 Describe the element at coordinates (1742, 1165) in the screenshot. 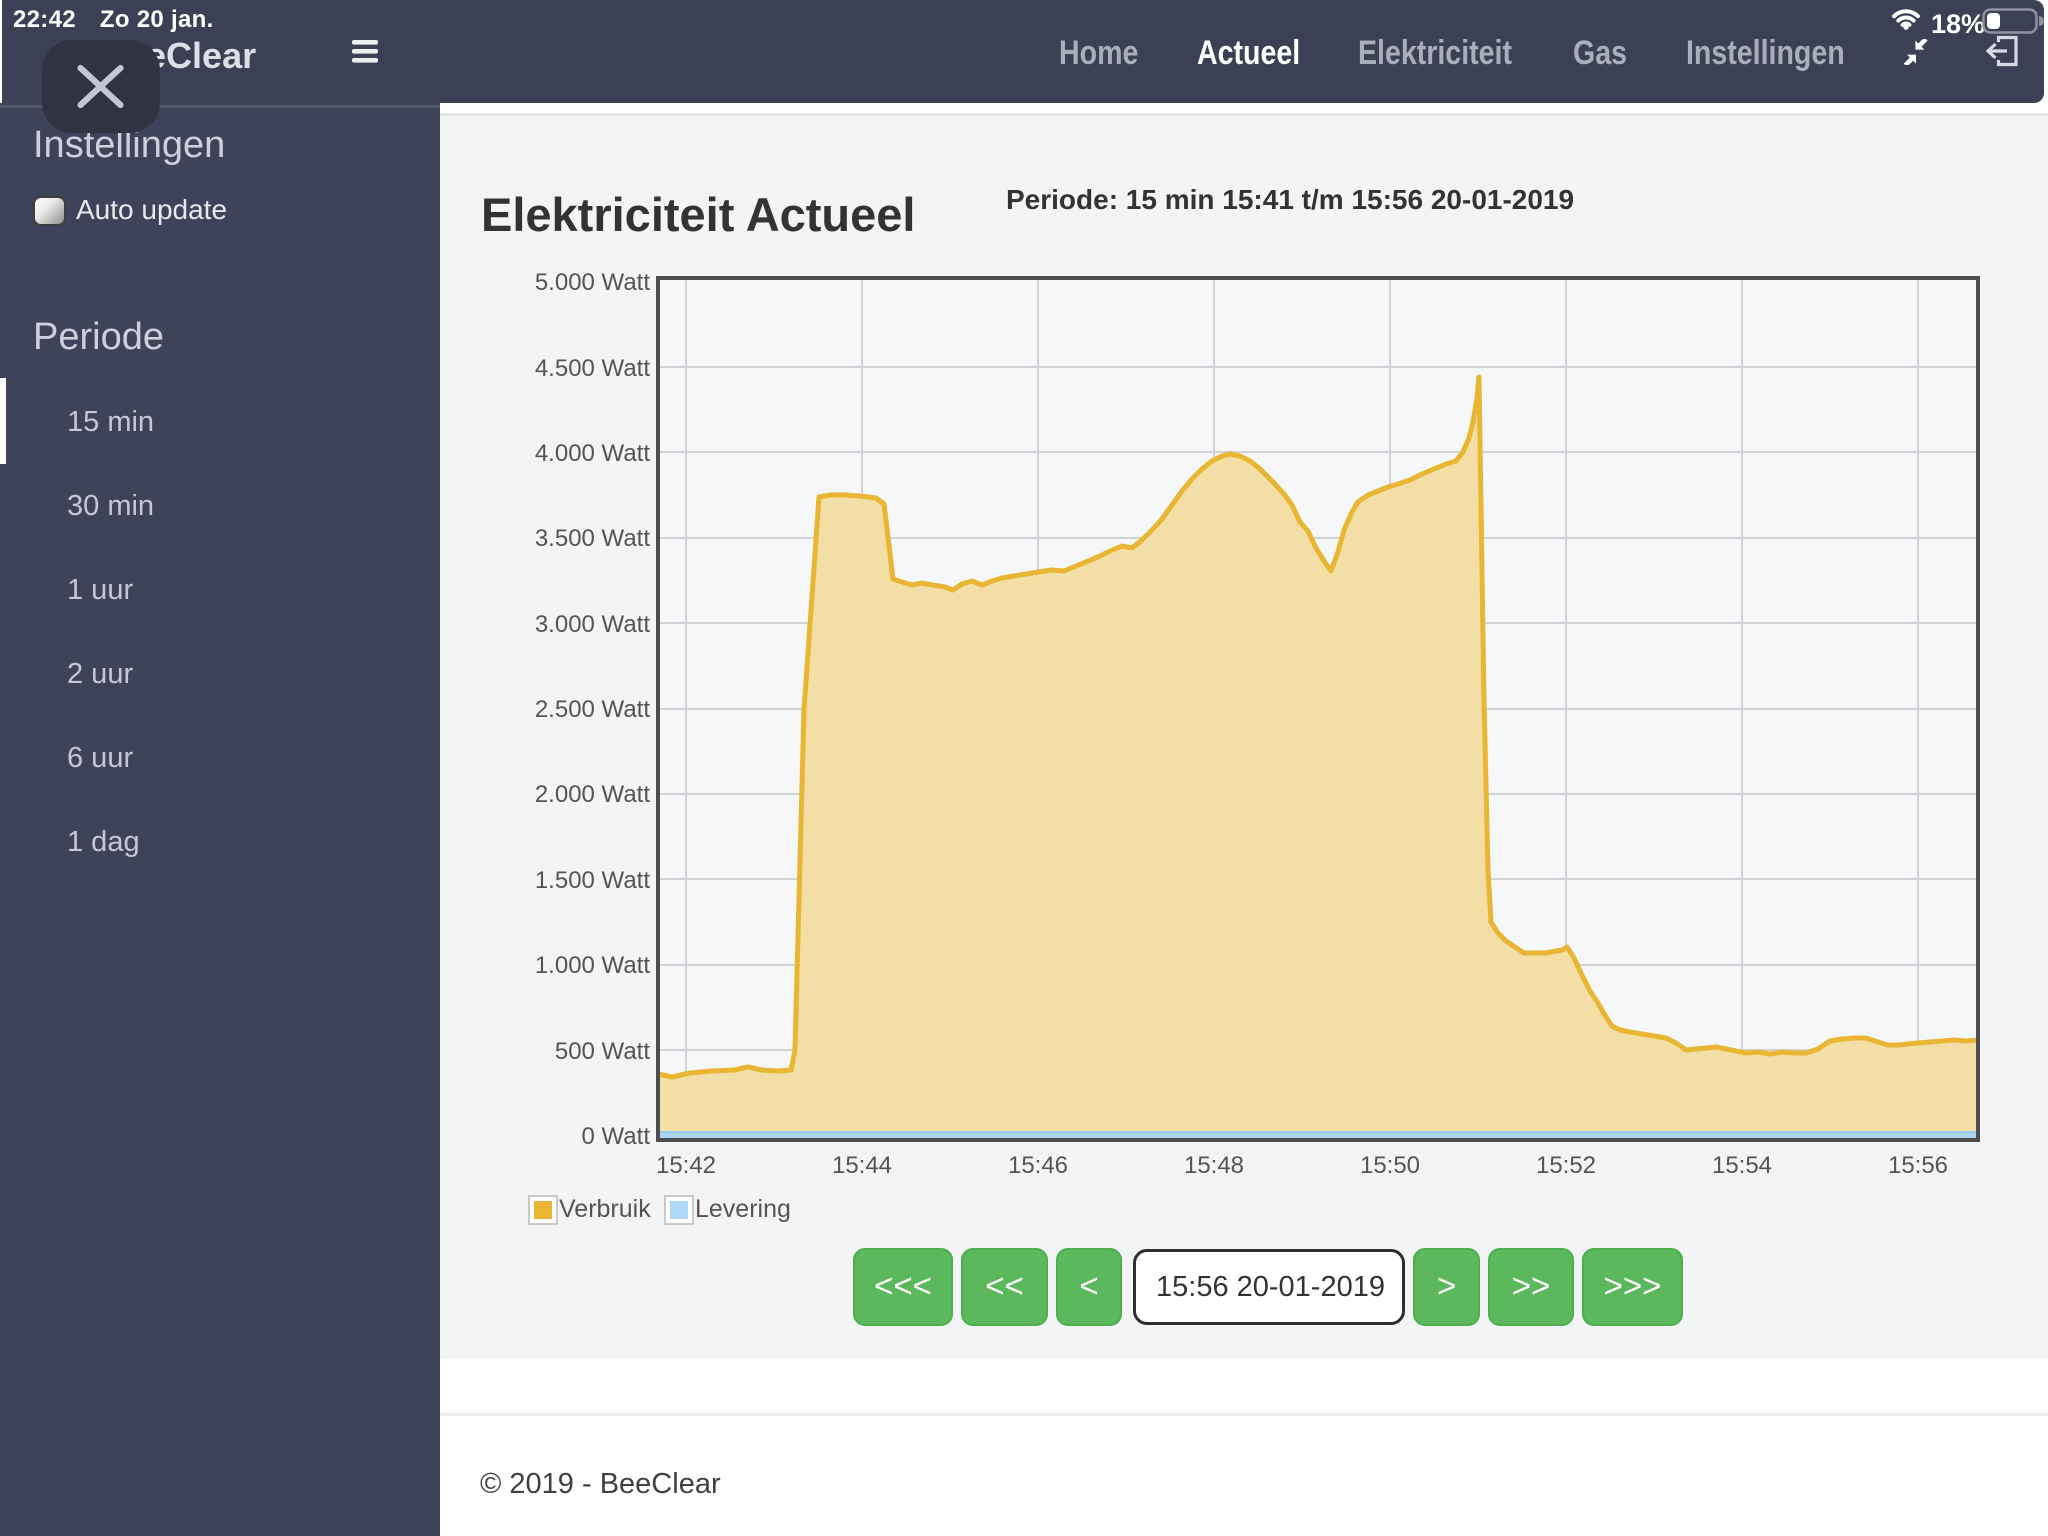

I see `svg-text: 15:54` at that location.